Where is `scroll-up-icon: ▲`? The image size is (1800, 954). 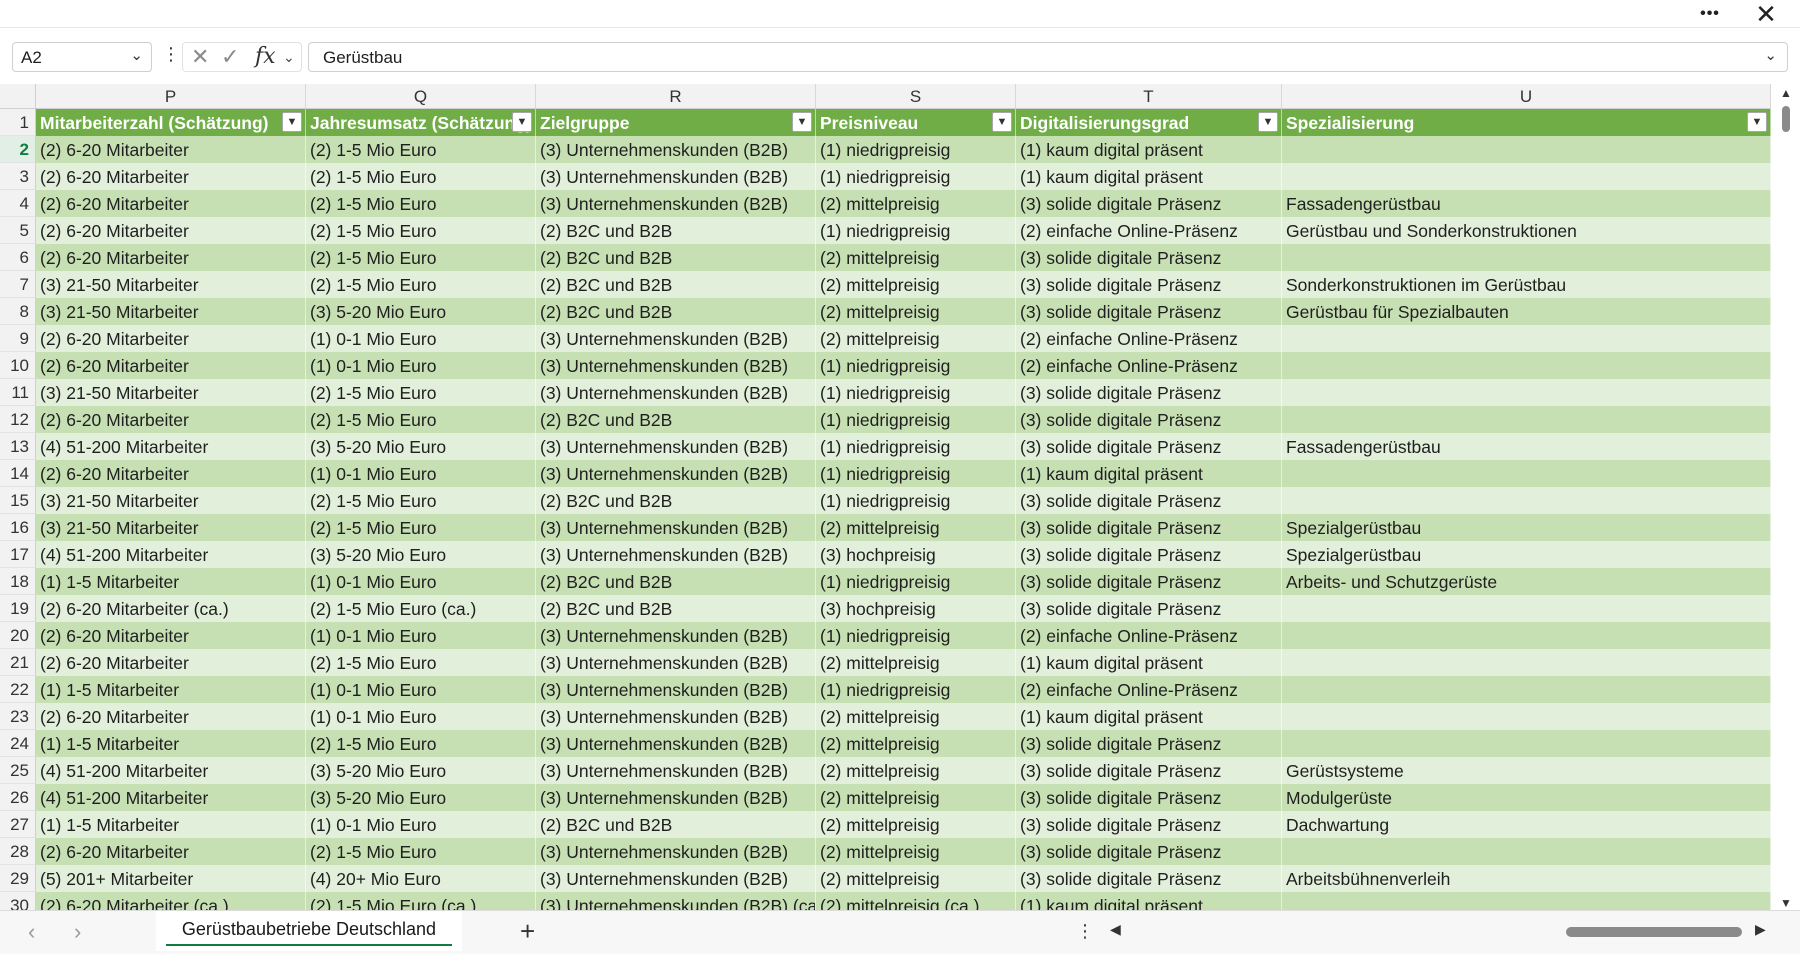
scroll-up-icon: ▲ is located at coordinates (1786, 93).